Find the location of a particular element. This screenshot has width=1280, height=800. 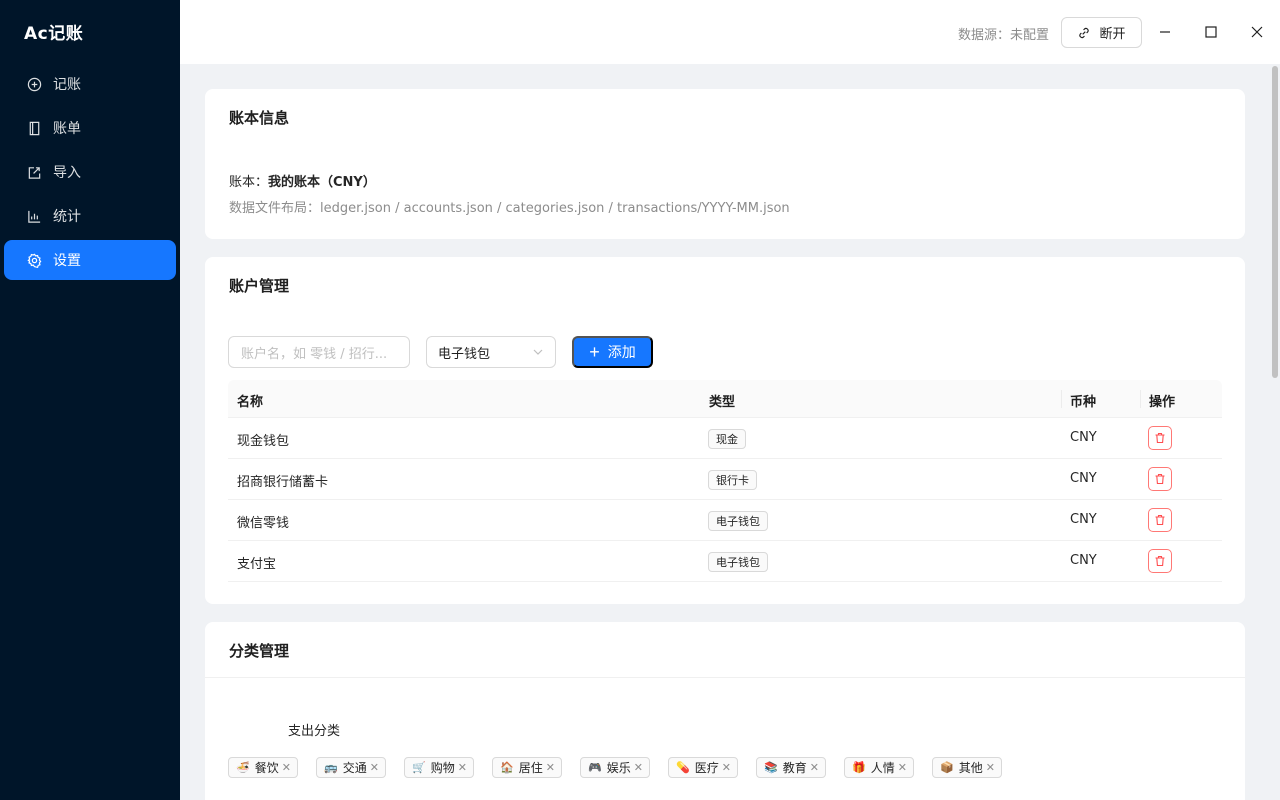

sidebar-item-label: 导入 is located at coordinates (67, 173).